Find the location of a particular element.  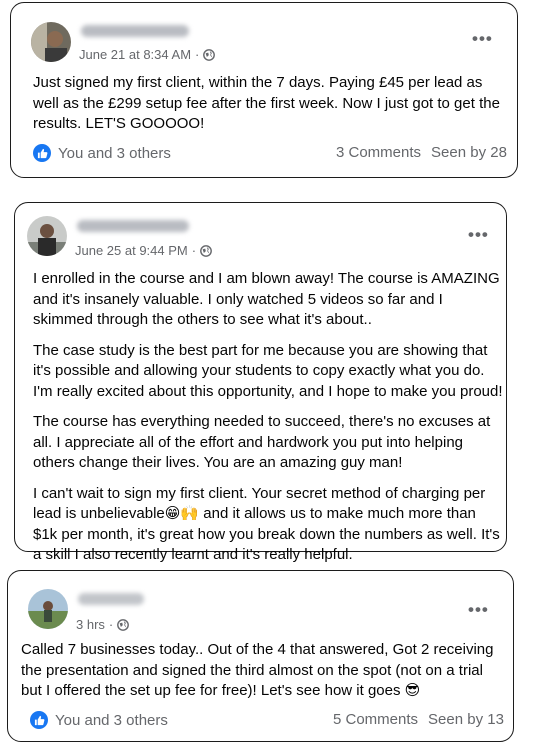

grin-raised-hands-emoji: 😁🙌 is located at coordinates (182, 513).